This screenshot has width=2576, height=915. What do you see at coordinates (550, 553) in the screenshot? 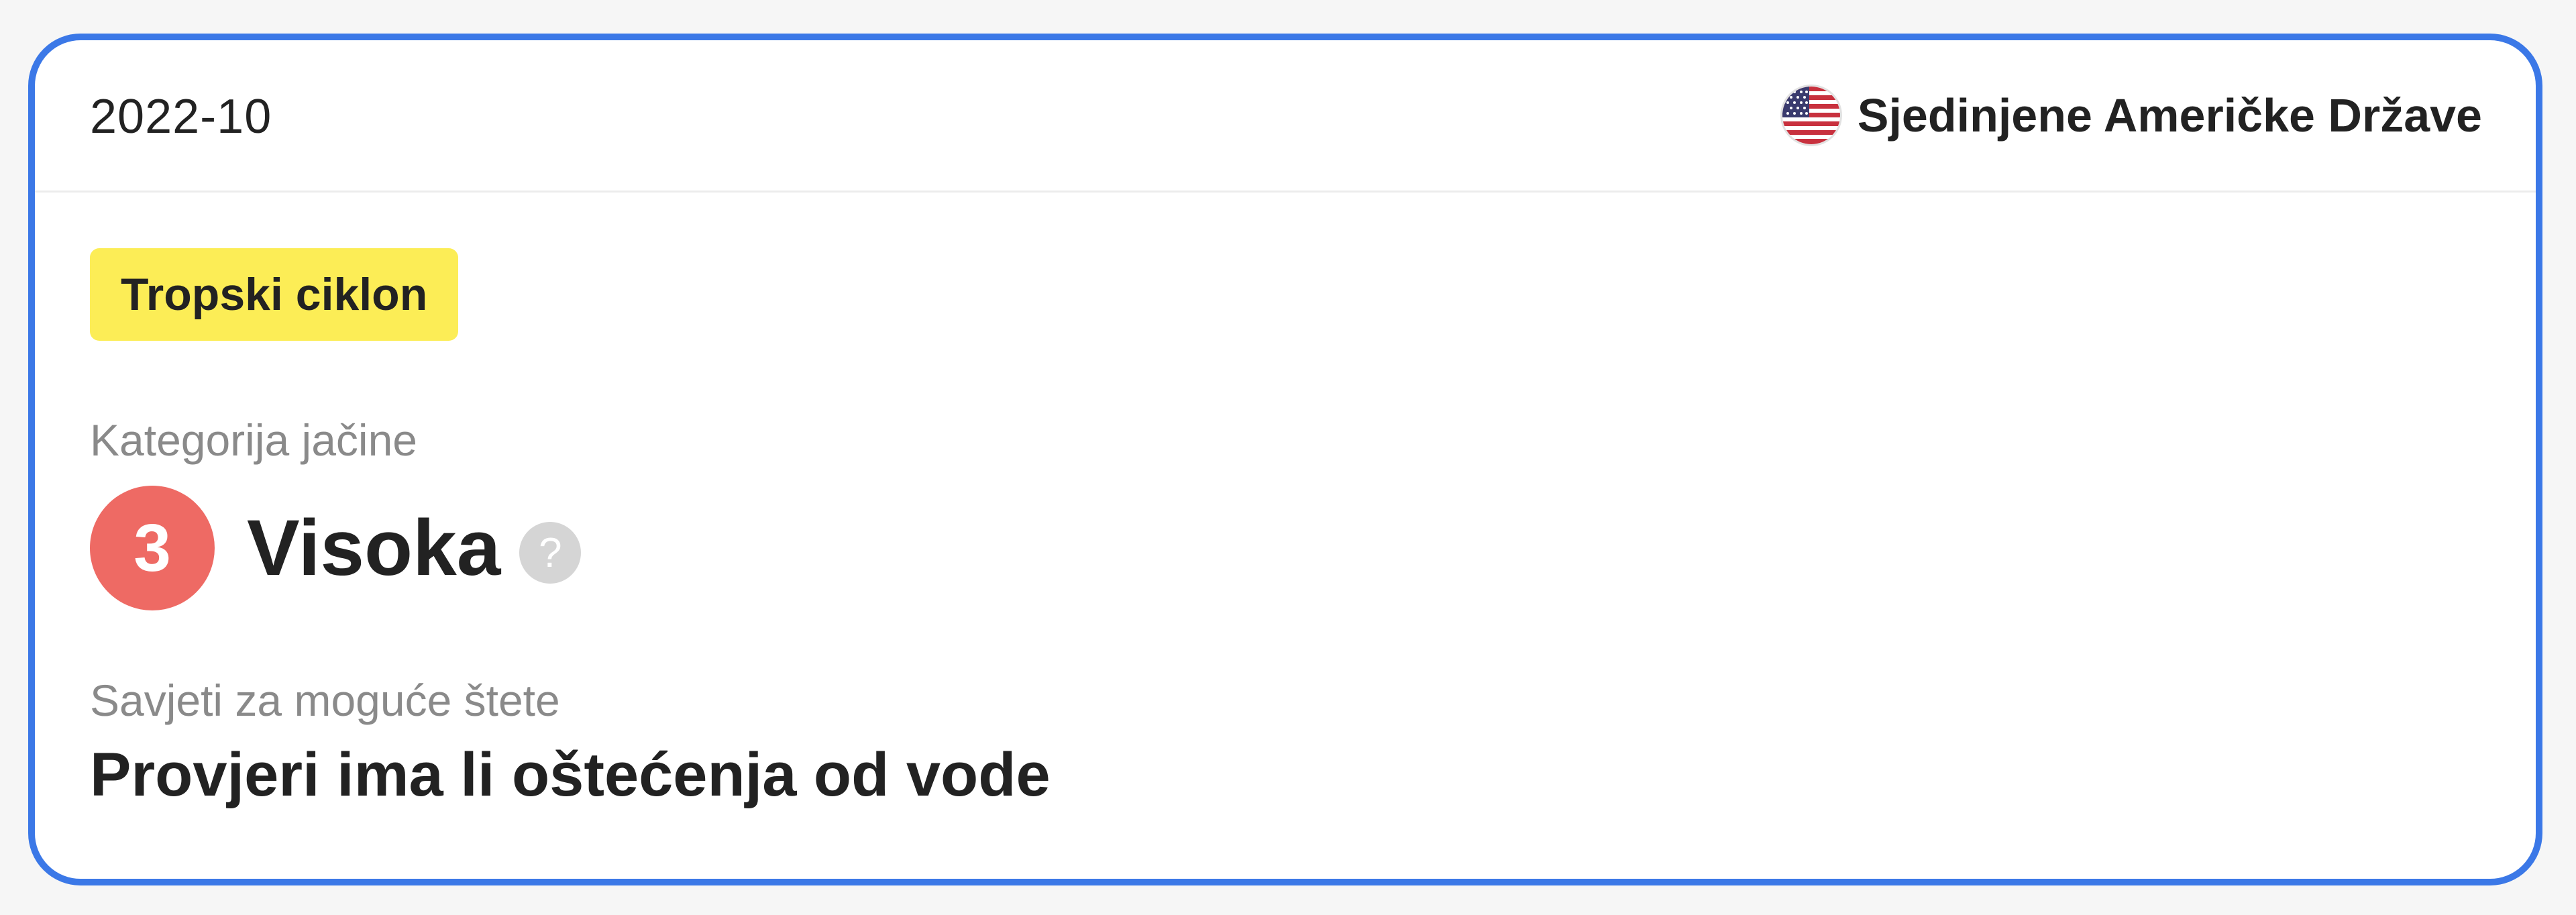
I see `help-icon: ?` at bounding box center [550, 553].